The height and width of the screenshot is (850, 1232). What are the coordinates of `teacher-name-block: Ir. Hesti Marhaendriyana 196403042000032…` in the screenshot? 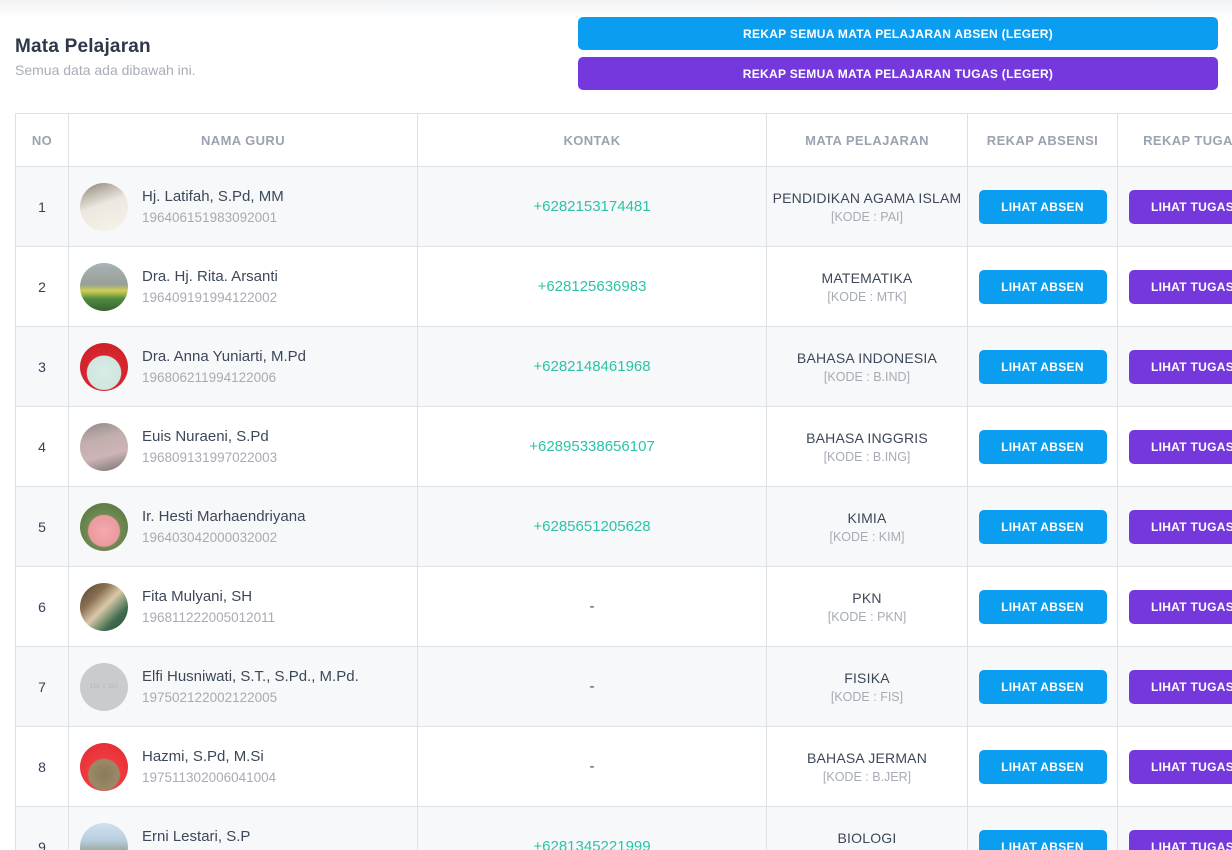 It's located at (223, 526).